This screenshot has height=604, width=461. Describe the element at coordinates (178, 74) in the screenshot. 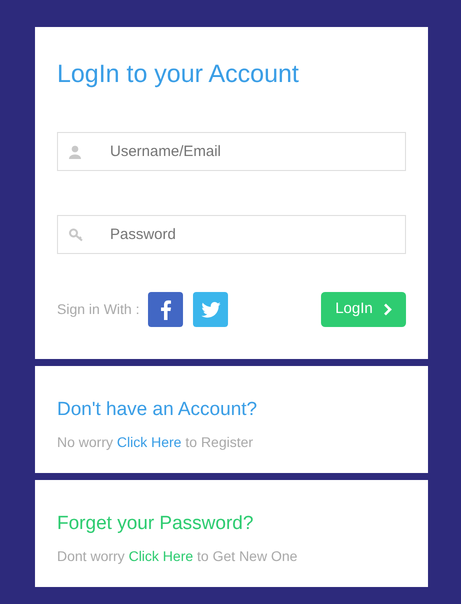

I see `form-title: LogIn to your Account` at that location.